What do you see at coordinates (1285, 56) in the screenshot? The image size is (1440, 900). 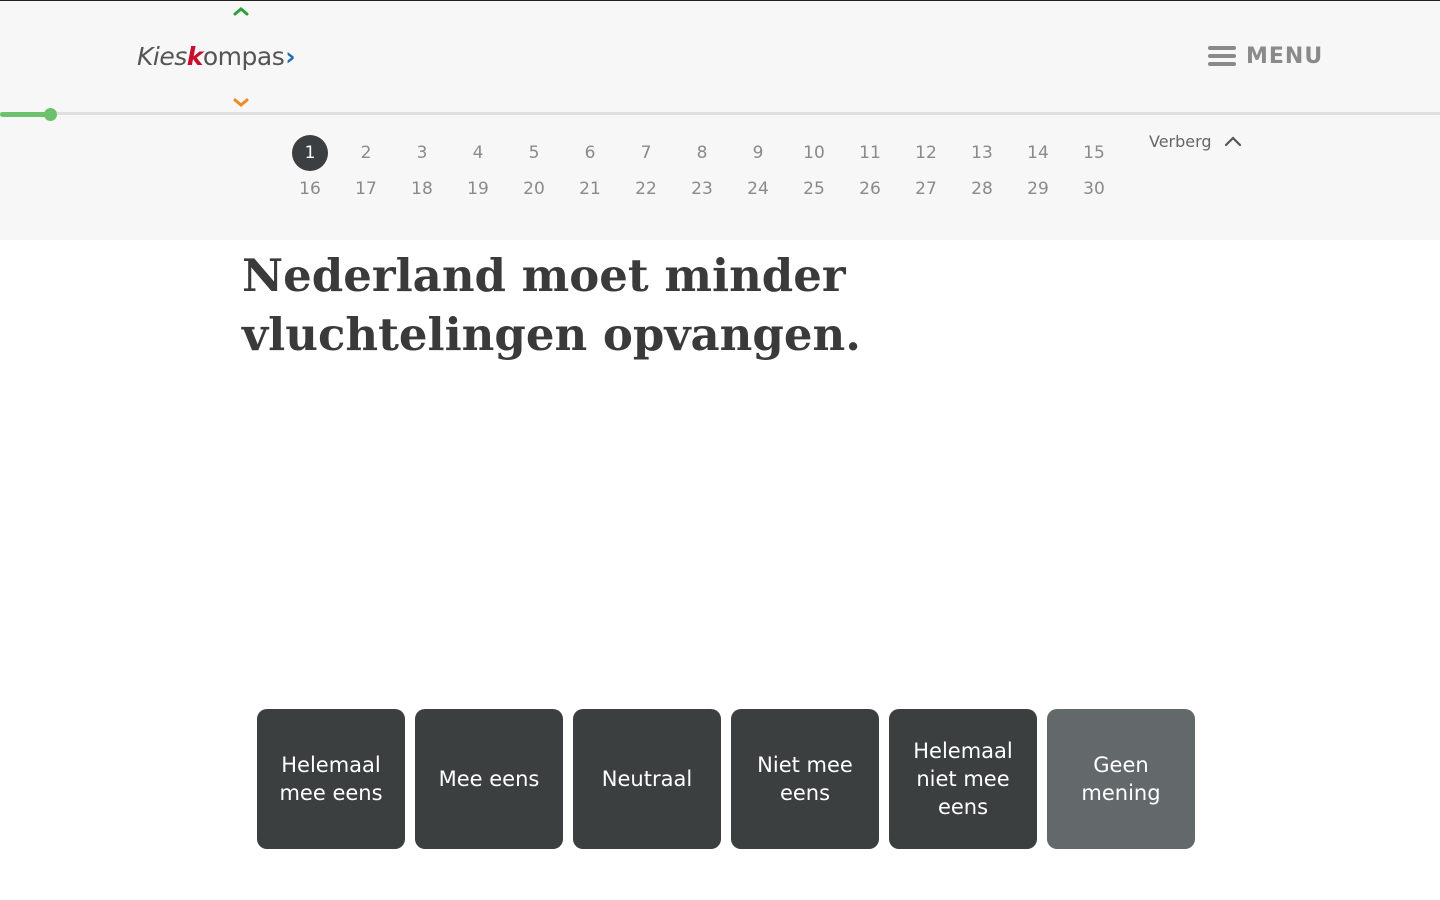 I see `menu-label: MENU` at bounding box center [1285, 56].